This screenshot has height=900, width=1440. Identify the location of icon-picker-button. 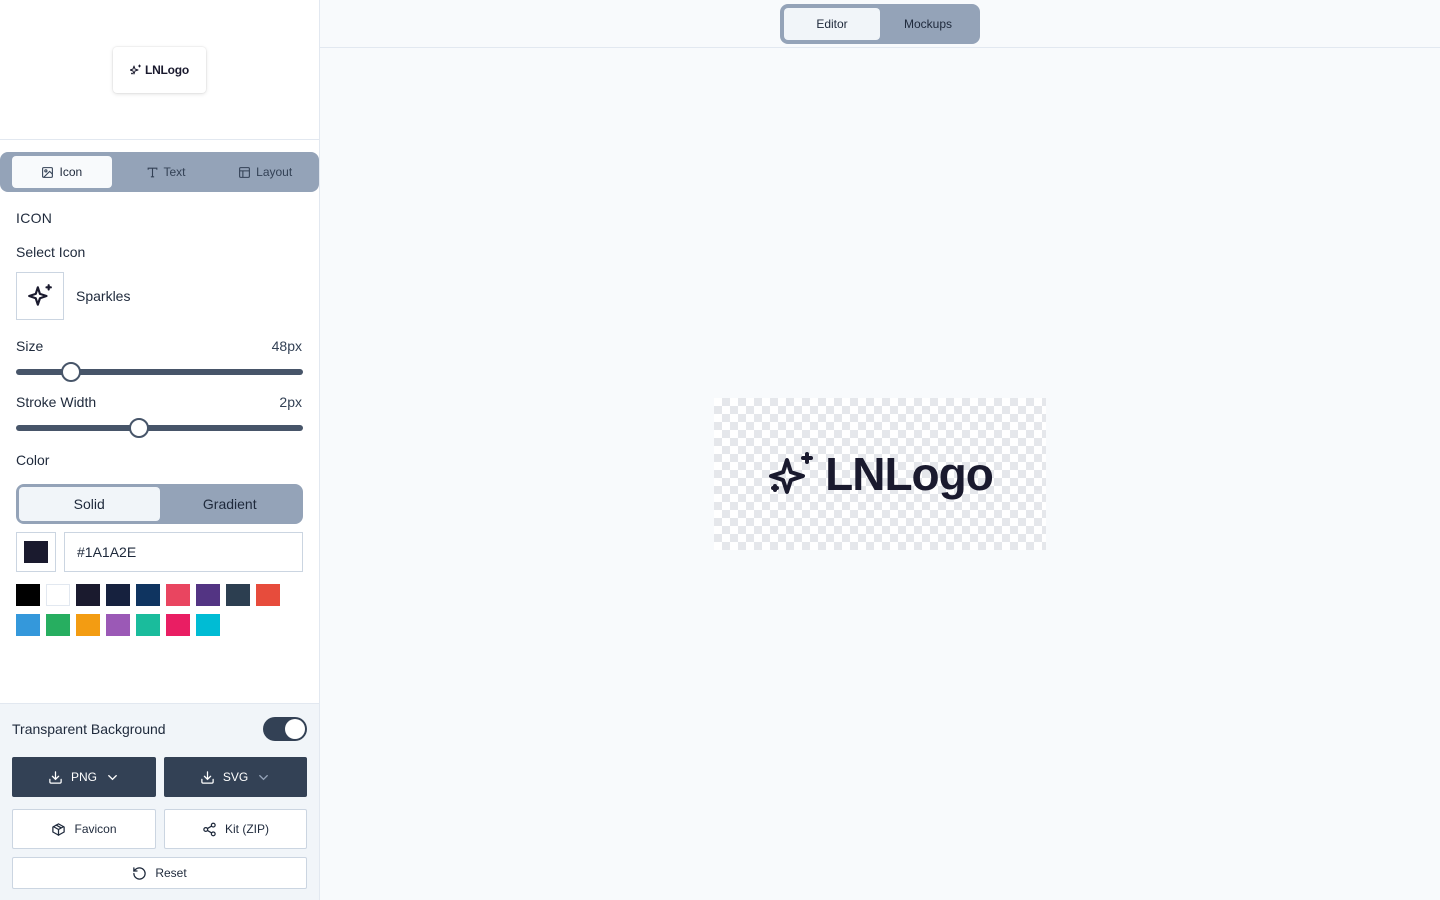
(40, 296).